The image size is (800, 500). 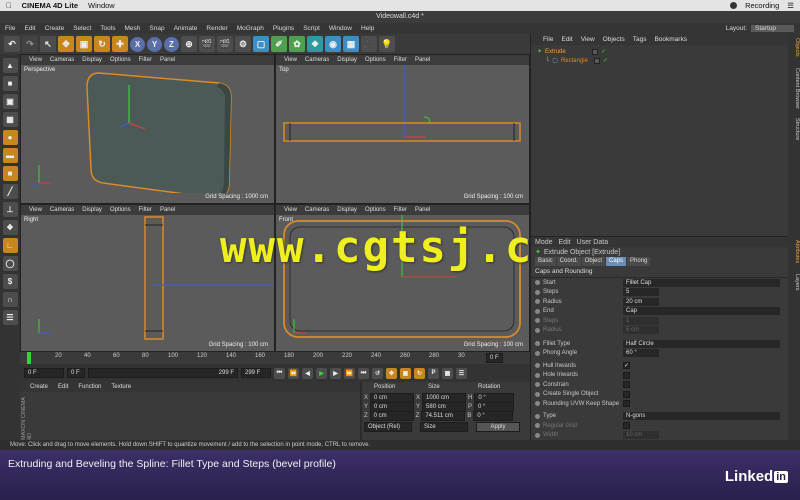 What do you see at coordinates (701, 416) in the screenshot?
I see `type-select: N-gons` at bounding box center [701, 416].